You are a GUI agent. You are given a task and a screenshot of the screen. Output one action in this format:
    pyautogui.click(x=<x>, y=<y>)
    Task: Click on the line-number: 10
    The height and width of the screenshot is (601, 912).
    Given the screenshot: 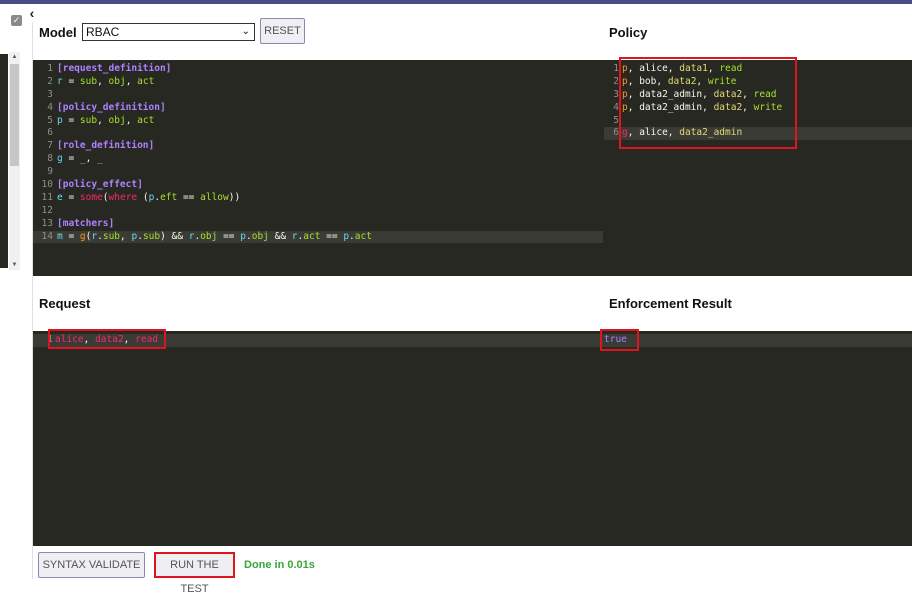 What is the action you would take?
    pyautogui.click(x=47, y=185)
    